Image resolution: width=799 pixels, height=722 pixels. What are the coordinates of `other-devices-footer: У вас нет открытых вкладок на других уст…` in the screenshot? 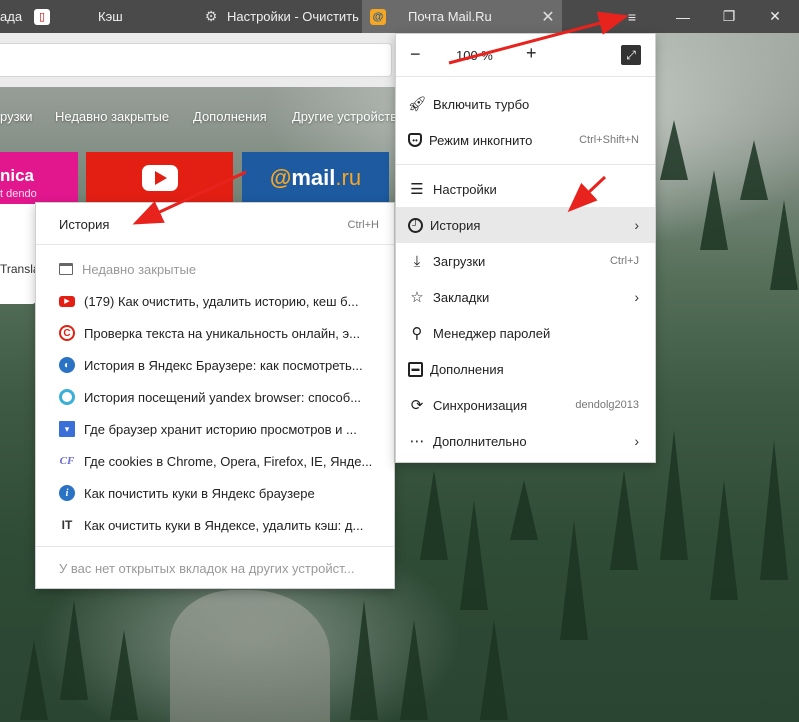 It's located at (215, 567).